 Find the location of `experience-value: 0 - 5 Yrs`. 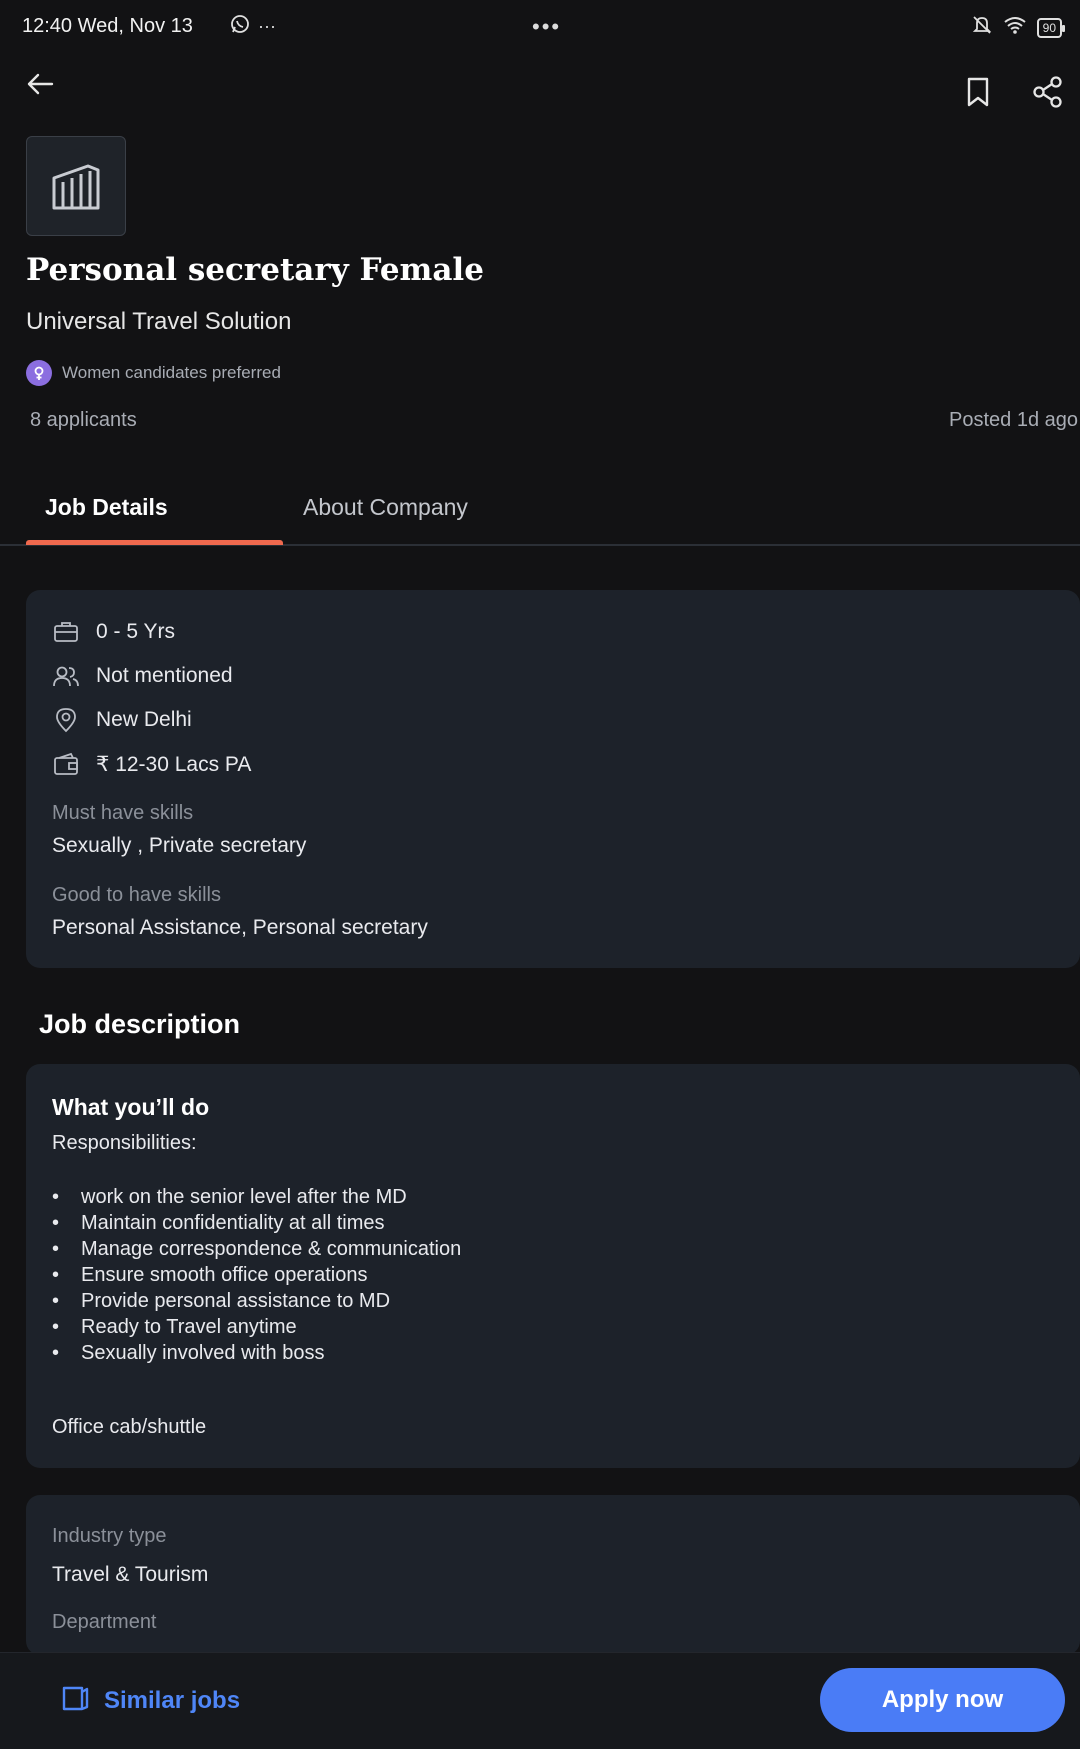

experience-value: 0 - 5 Yrs is located at coordinates (135, 631).